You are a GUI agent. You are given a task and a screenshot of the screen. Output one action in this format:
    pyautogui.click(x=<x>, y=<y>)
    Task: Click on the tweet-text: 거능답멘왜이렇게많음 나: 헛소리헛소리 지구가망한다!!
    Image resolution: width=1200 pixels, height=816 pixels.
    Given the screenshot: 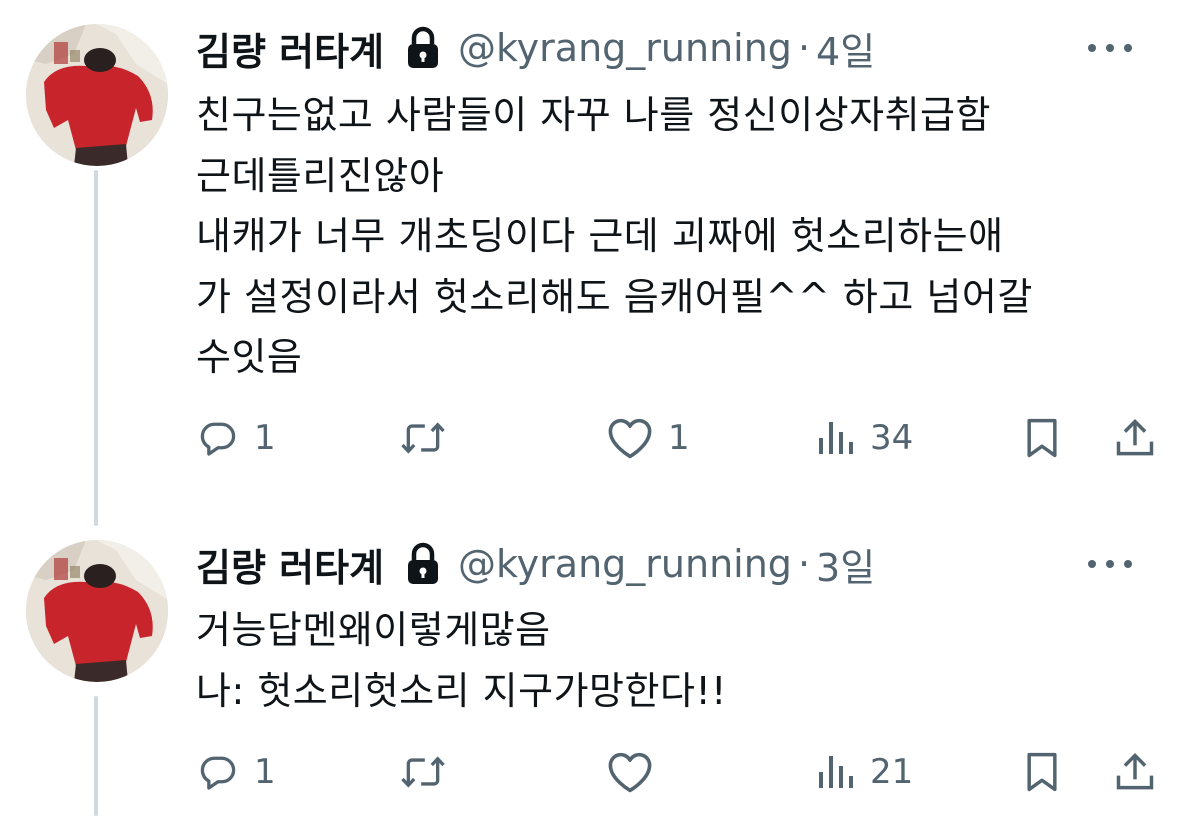 What is the action you would take?
    pyautogui.click(x=461, y=660)
    